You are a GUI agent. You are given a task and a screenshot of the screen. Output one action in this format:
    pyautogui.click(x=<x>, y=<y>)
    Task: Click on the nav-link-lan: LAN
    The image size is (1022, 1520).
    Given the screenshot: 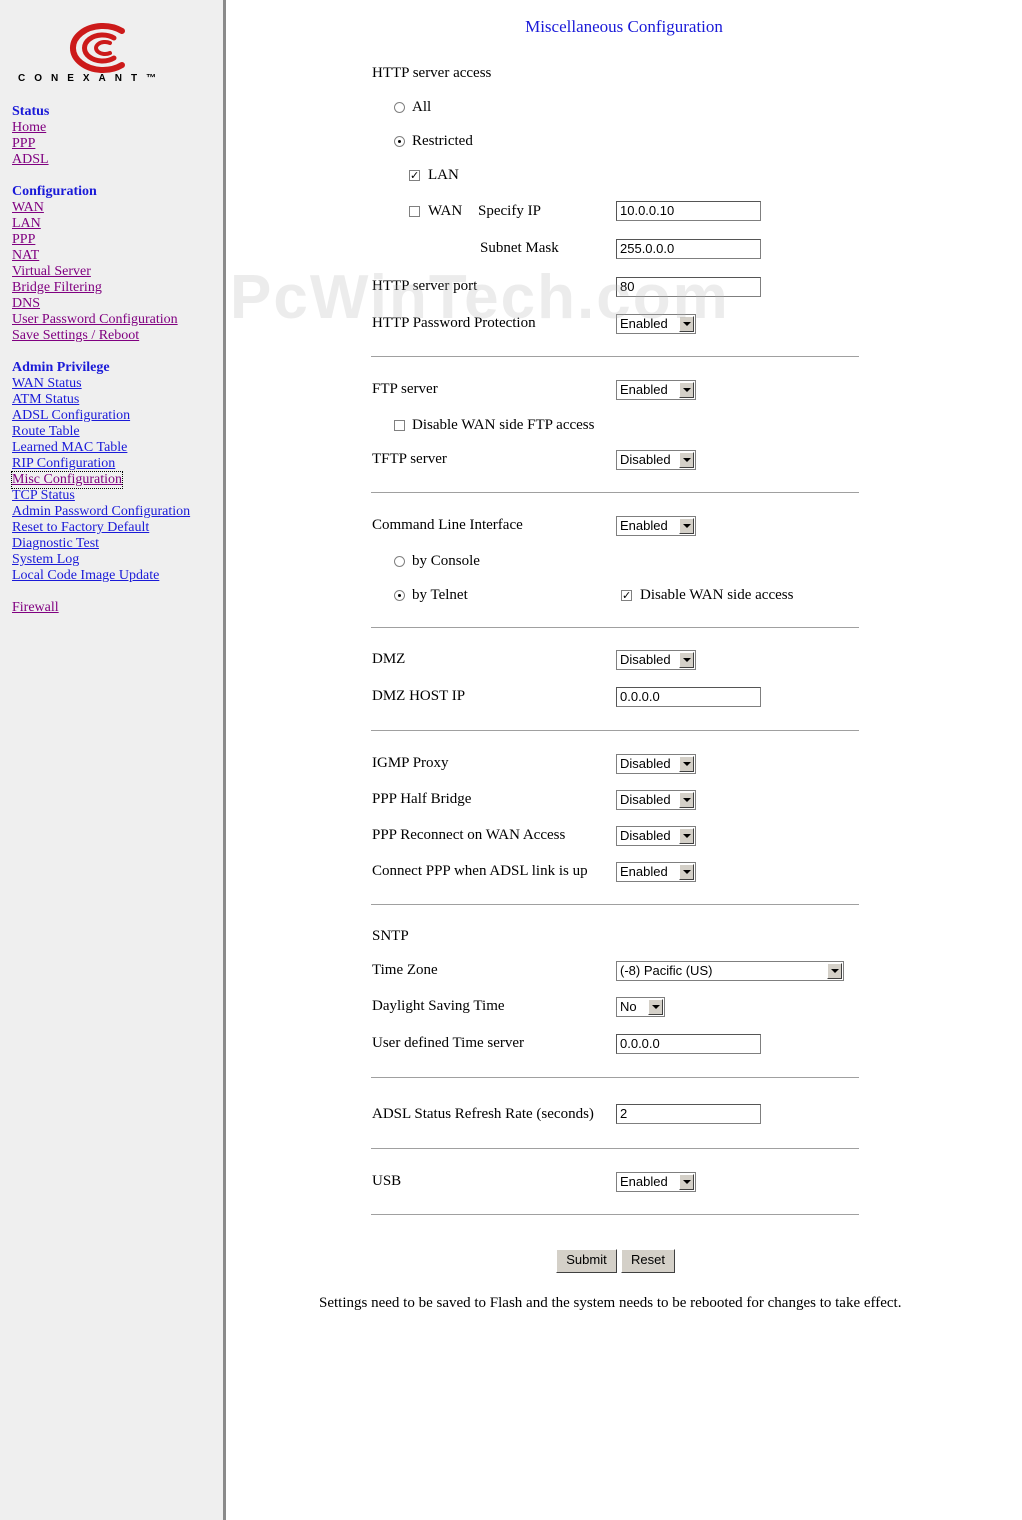 What is the action you would take?
    pyautogui.click(x=95, y=224)
    